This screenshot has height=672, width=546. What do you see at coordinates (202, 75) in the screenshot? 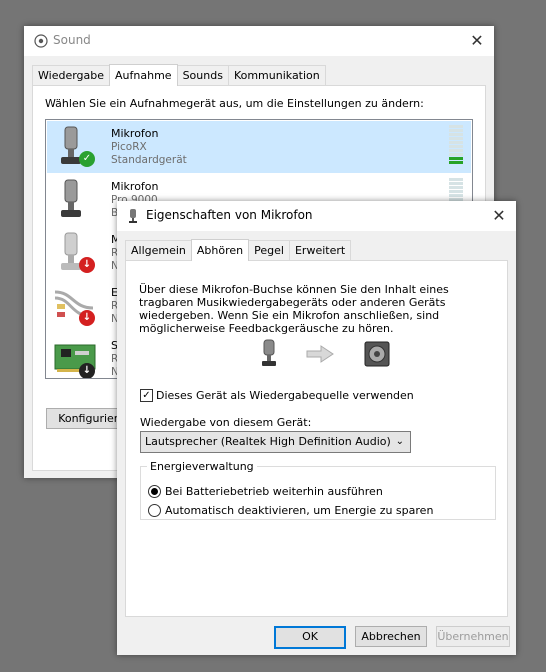
I see `tab-sounds: Sounds` at bounding box center [202, 75].